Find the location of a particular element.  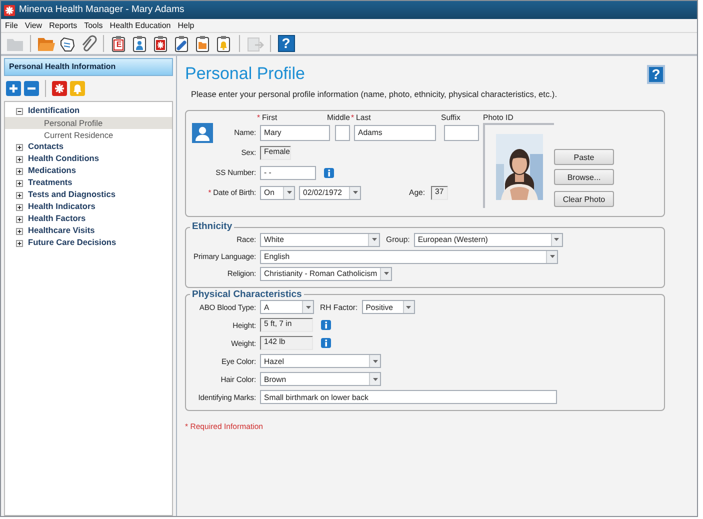

tree-item: Current Residence is located at coordinates (88, 135).